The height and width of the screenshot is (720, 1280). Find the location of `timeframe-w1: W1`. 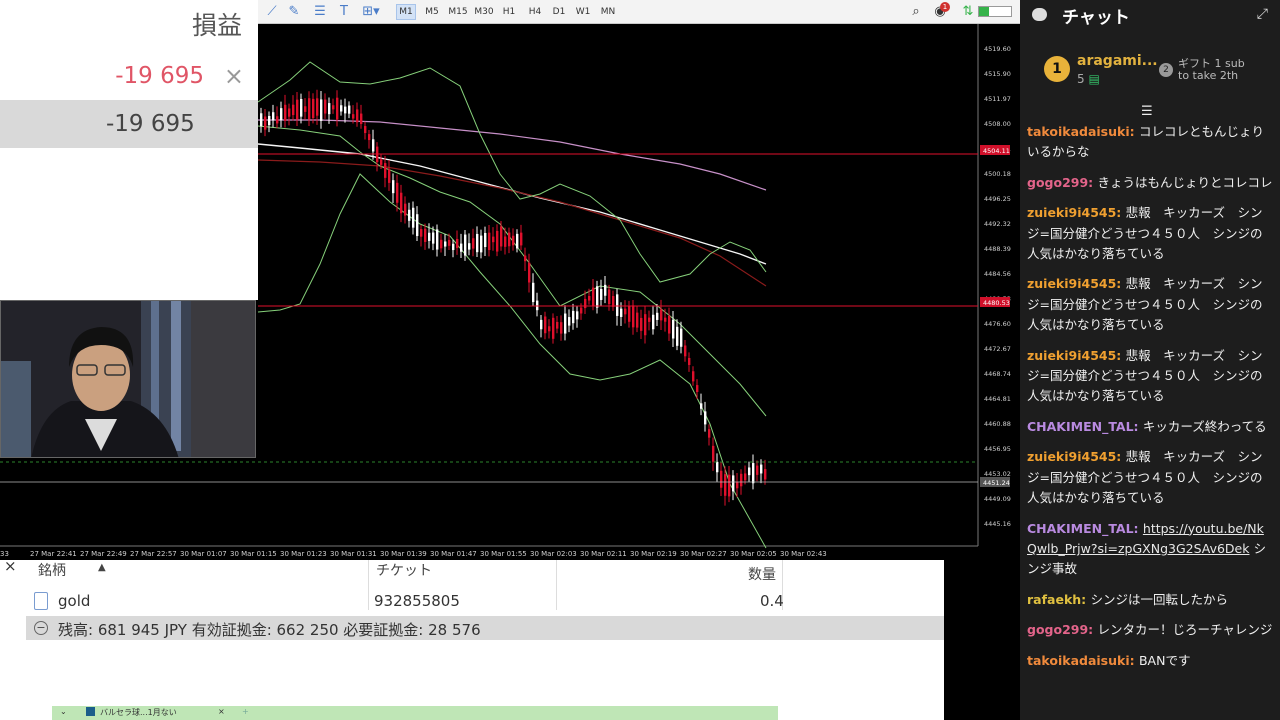

timeframe-w1: W1 is located at coordinates (583, 12).